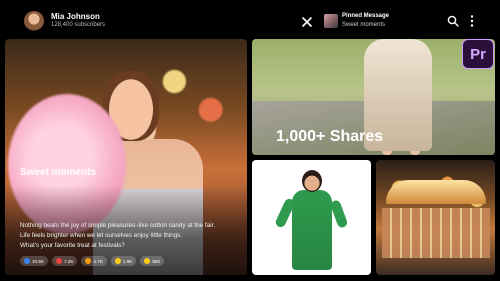 The width and height of the screenshot is (500, 281). Describe the element at coordinates (363, 25) in the screenshot. I see `pinned-message-subtitle: Sweet moments` at that location.